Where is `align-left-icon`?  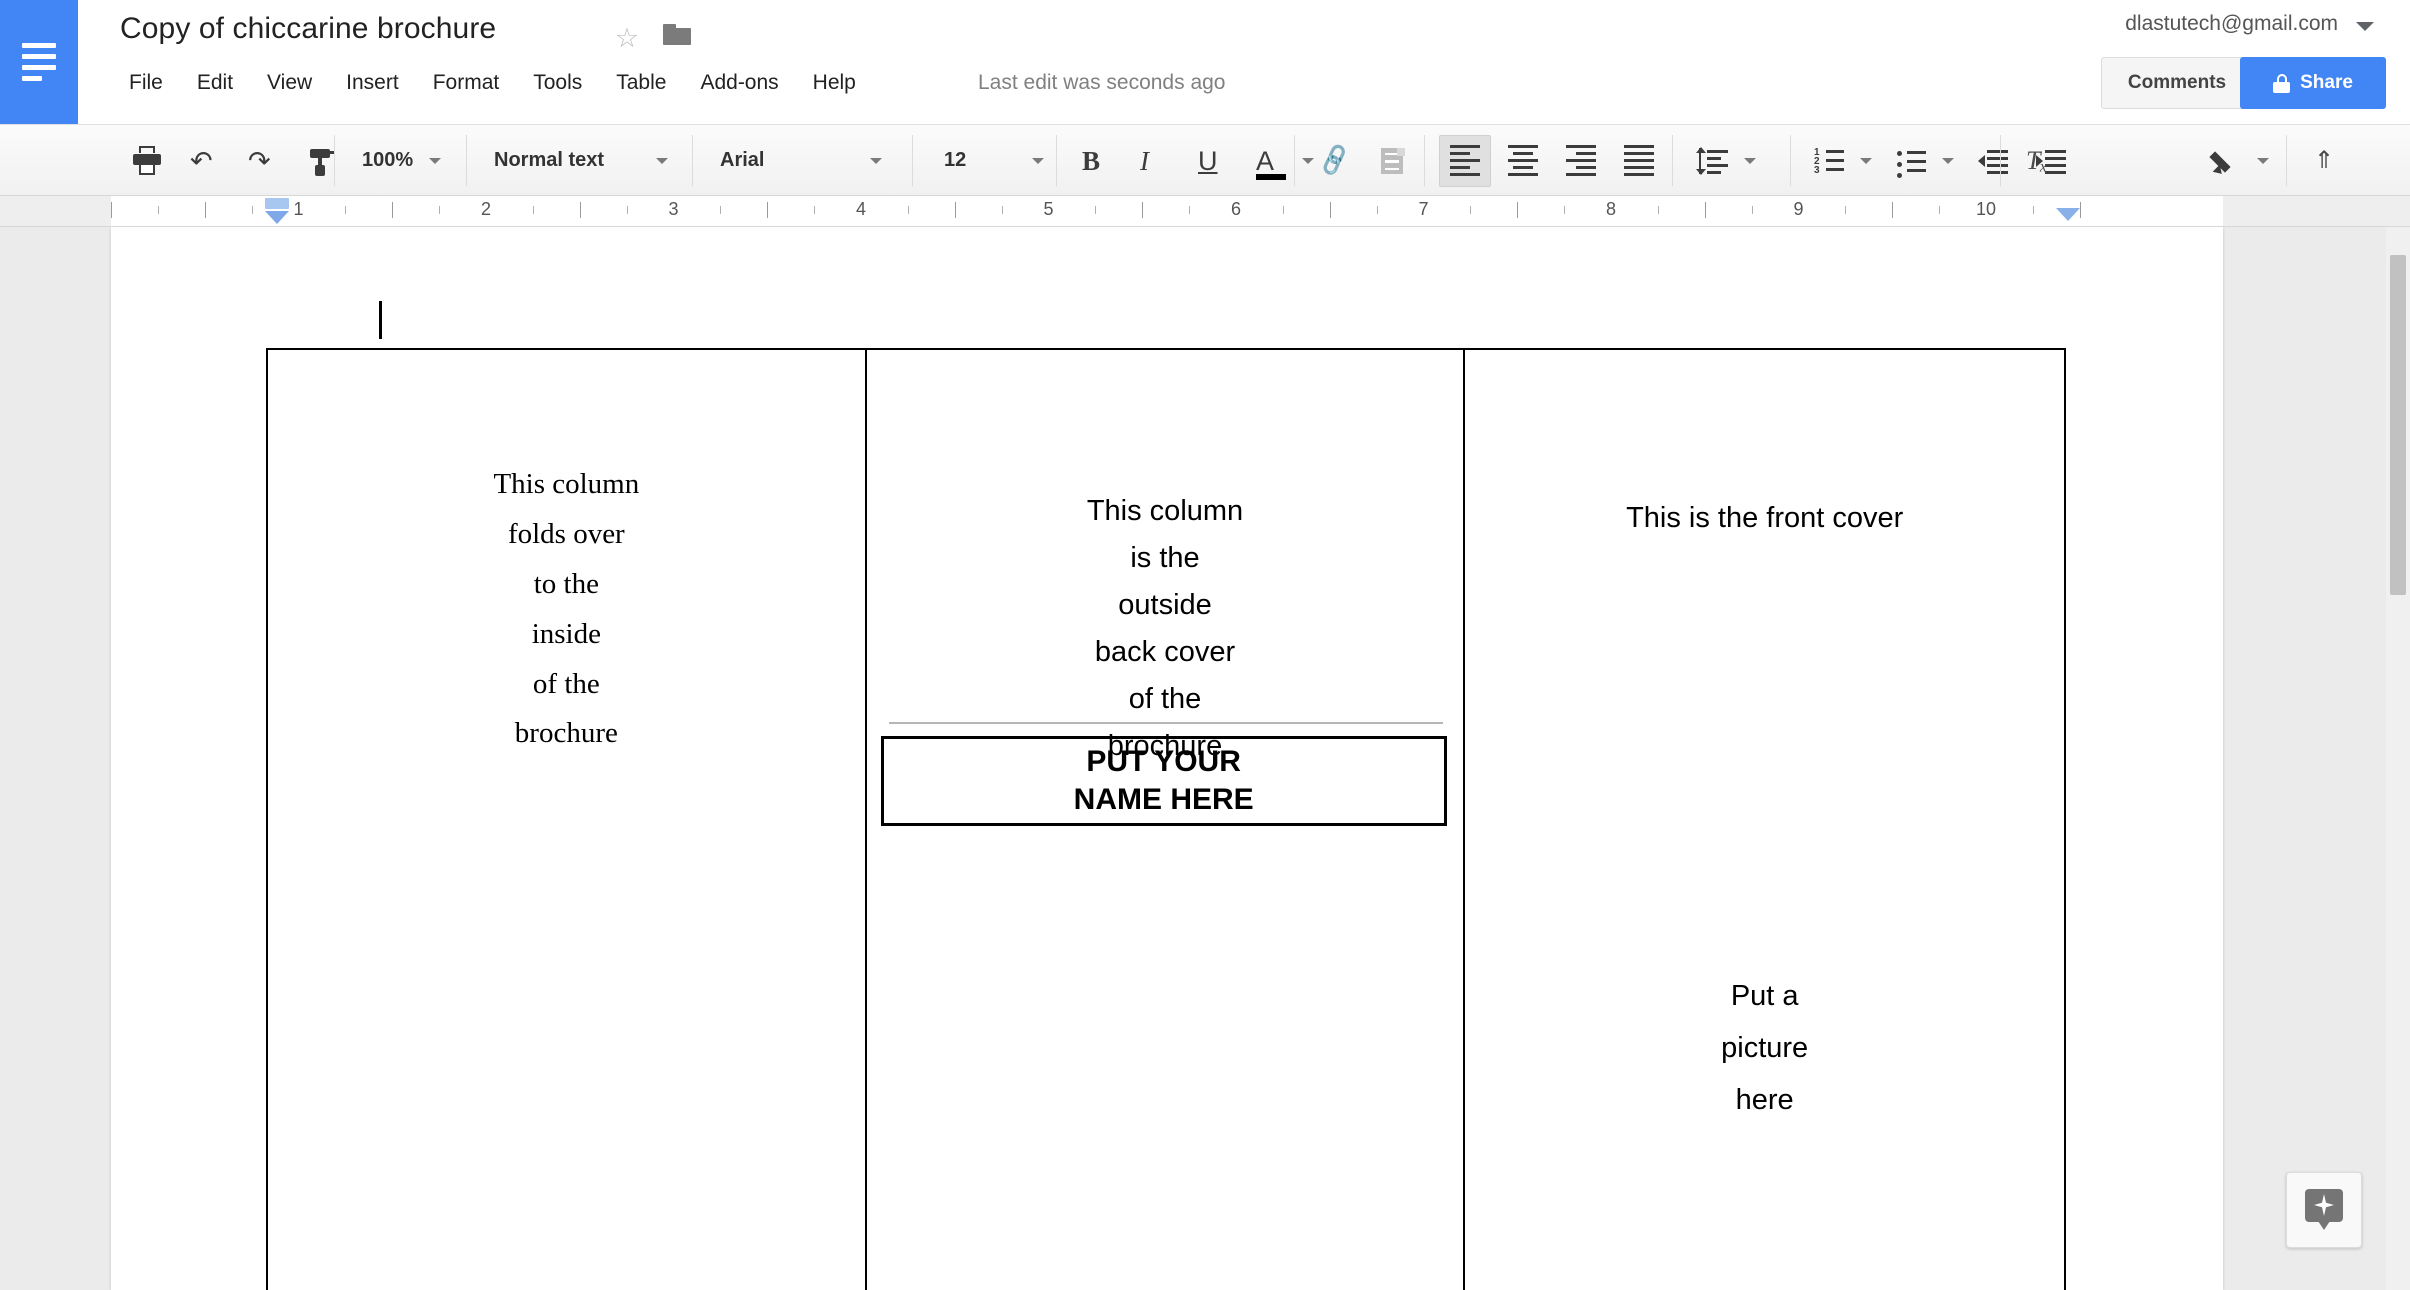
align-left-icon is located at coordinates (1465, 160).